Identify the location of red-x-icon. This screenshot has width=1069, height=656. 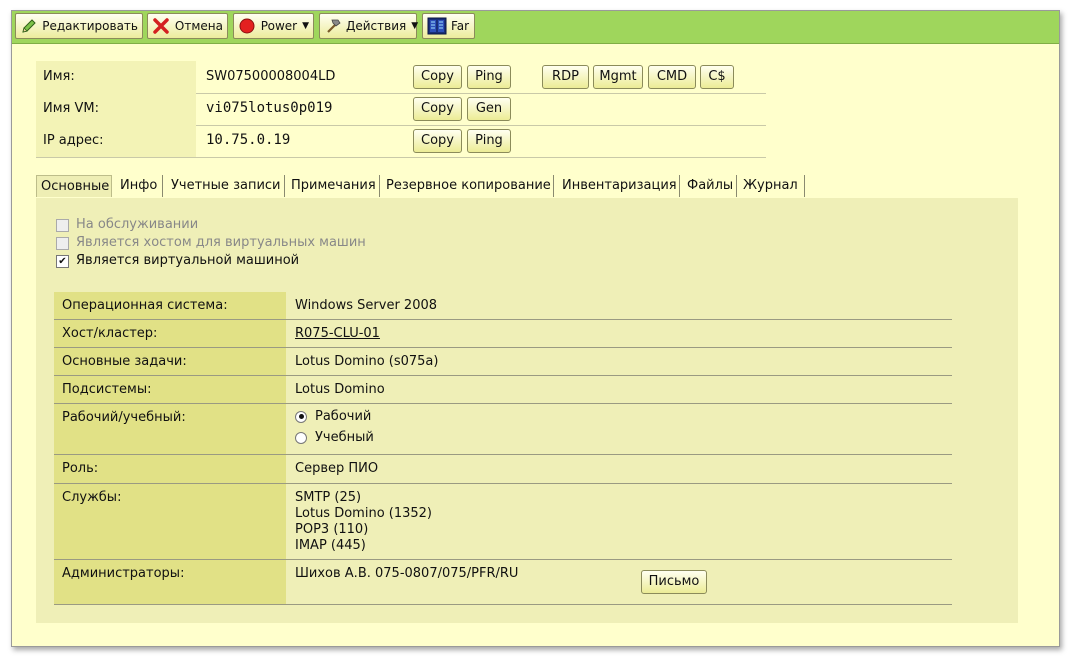
(161, 26).